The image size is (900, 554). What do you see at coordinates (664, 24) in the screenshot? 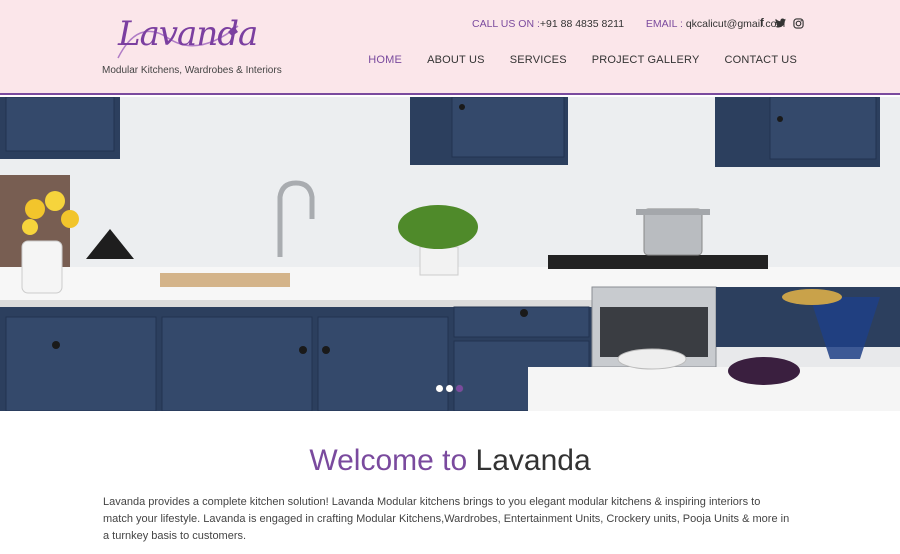
I see `email-label: EMAIL :` at bounding box center [664, 24].